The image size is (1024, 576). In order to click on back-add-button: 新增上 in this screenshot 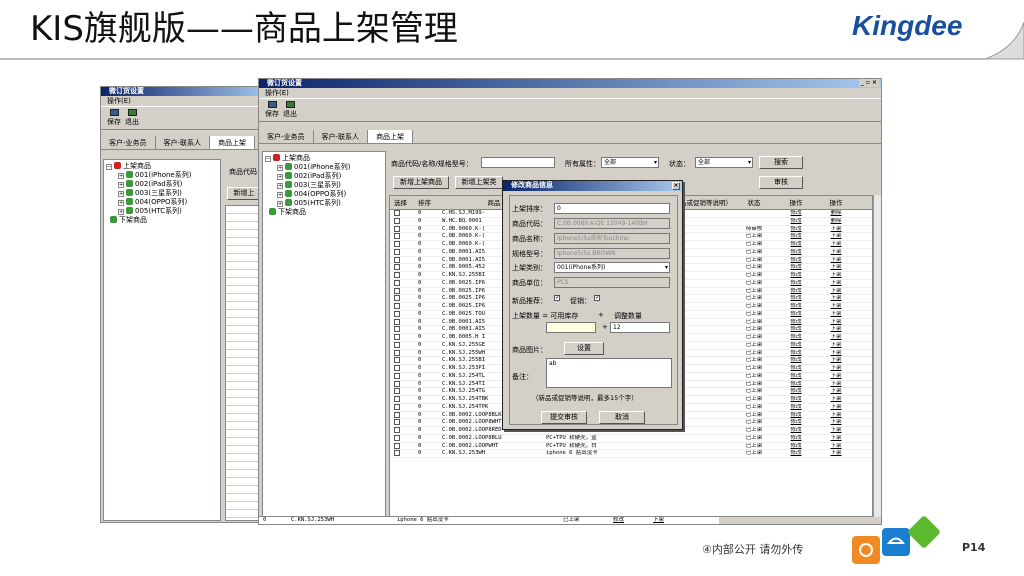, I will do `click(244, 193)`.